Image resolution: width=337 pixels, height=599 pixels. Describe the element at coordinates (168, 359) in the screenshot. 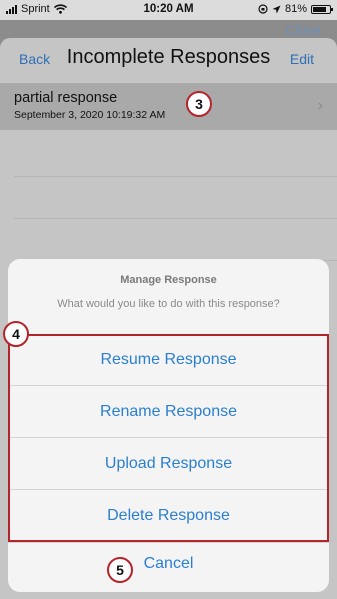

I see `resume-response-button: Resume Response` at that location.